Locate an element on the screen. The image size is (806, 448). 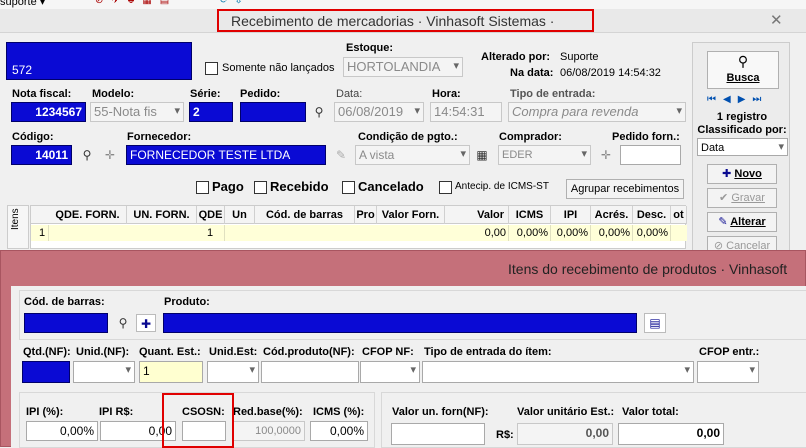
red-base-input: 100,0000 is located at coordinates (269, 431).